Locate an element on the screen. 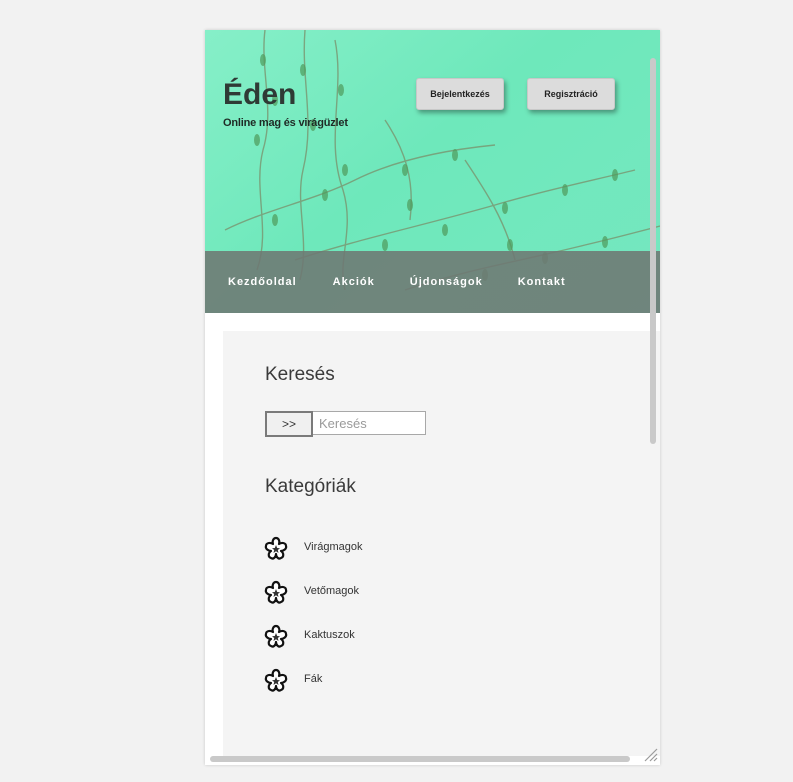  nav-item-new: Újdonságok is located at coordinates (446, 282).